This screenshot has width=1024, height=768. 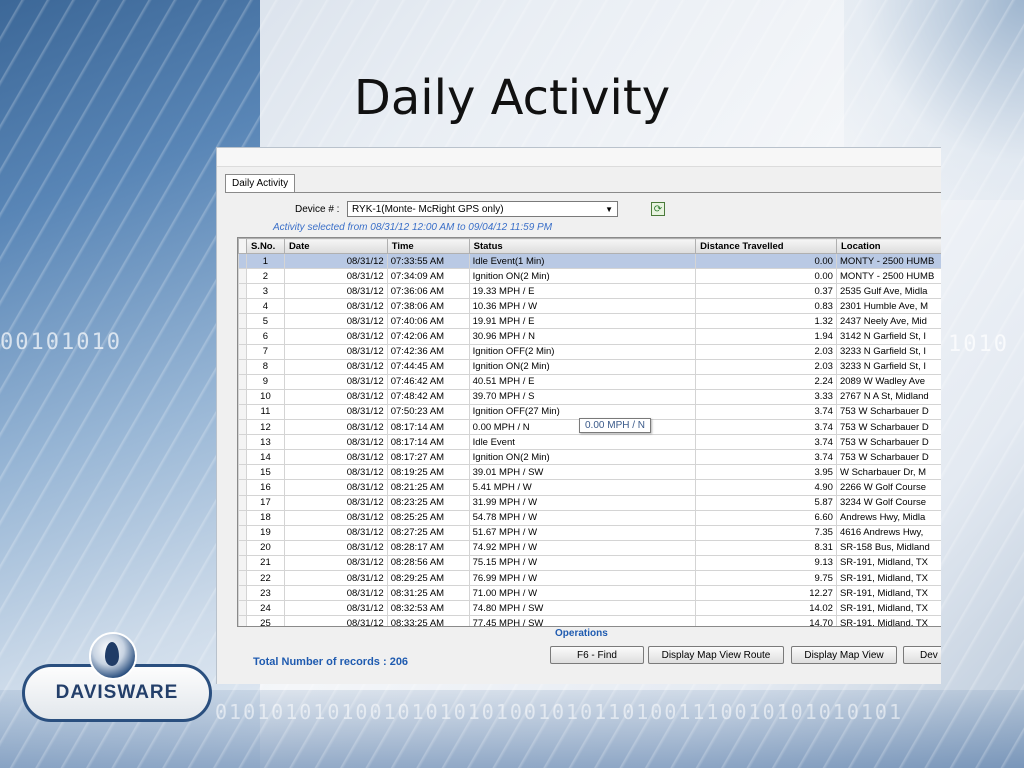 What do you see at coordinates (766, 457) in the screenshot?
I see `cell-distance: 3.74` at bounding box center [766, 457].